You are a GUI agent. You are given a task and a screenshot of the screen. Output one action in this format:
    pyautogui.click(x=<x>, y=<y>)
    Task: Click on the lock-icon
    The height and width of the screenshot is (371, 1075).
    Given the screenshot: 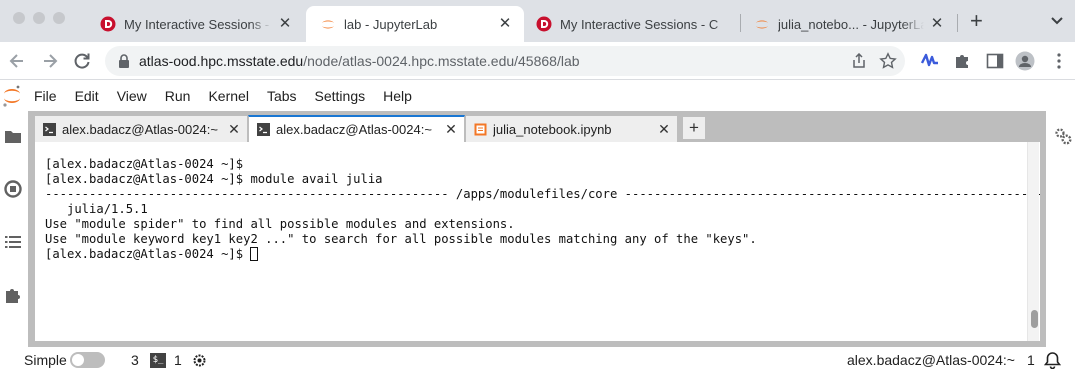 What is the action you would take?
    pyautogui.click(x=124, y=61)
    